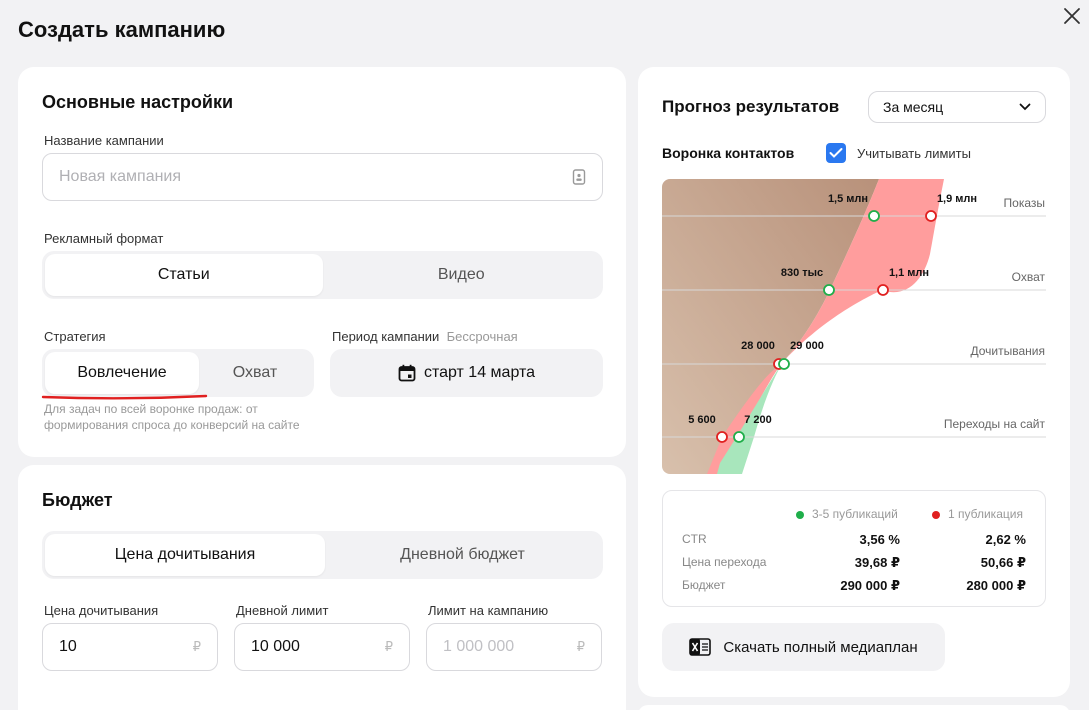 Image resolution: width=1089 pixels, height=710 pixels. What do you see at coordinates (462, 275) in the screenshot?
I see `format-option-video: Видео` at bounding box center [462, 275].